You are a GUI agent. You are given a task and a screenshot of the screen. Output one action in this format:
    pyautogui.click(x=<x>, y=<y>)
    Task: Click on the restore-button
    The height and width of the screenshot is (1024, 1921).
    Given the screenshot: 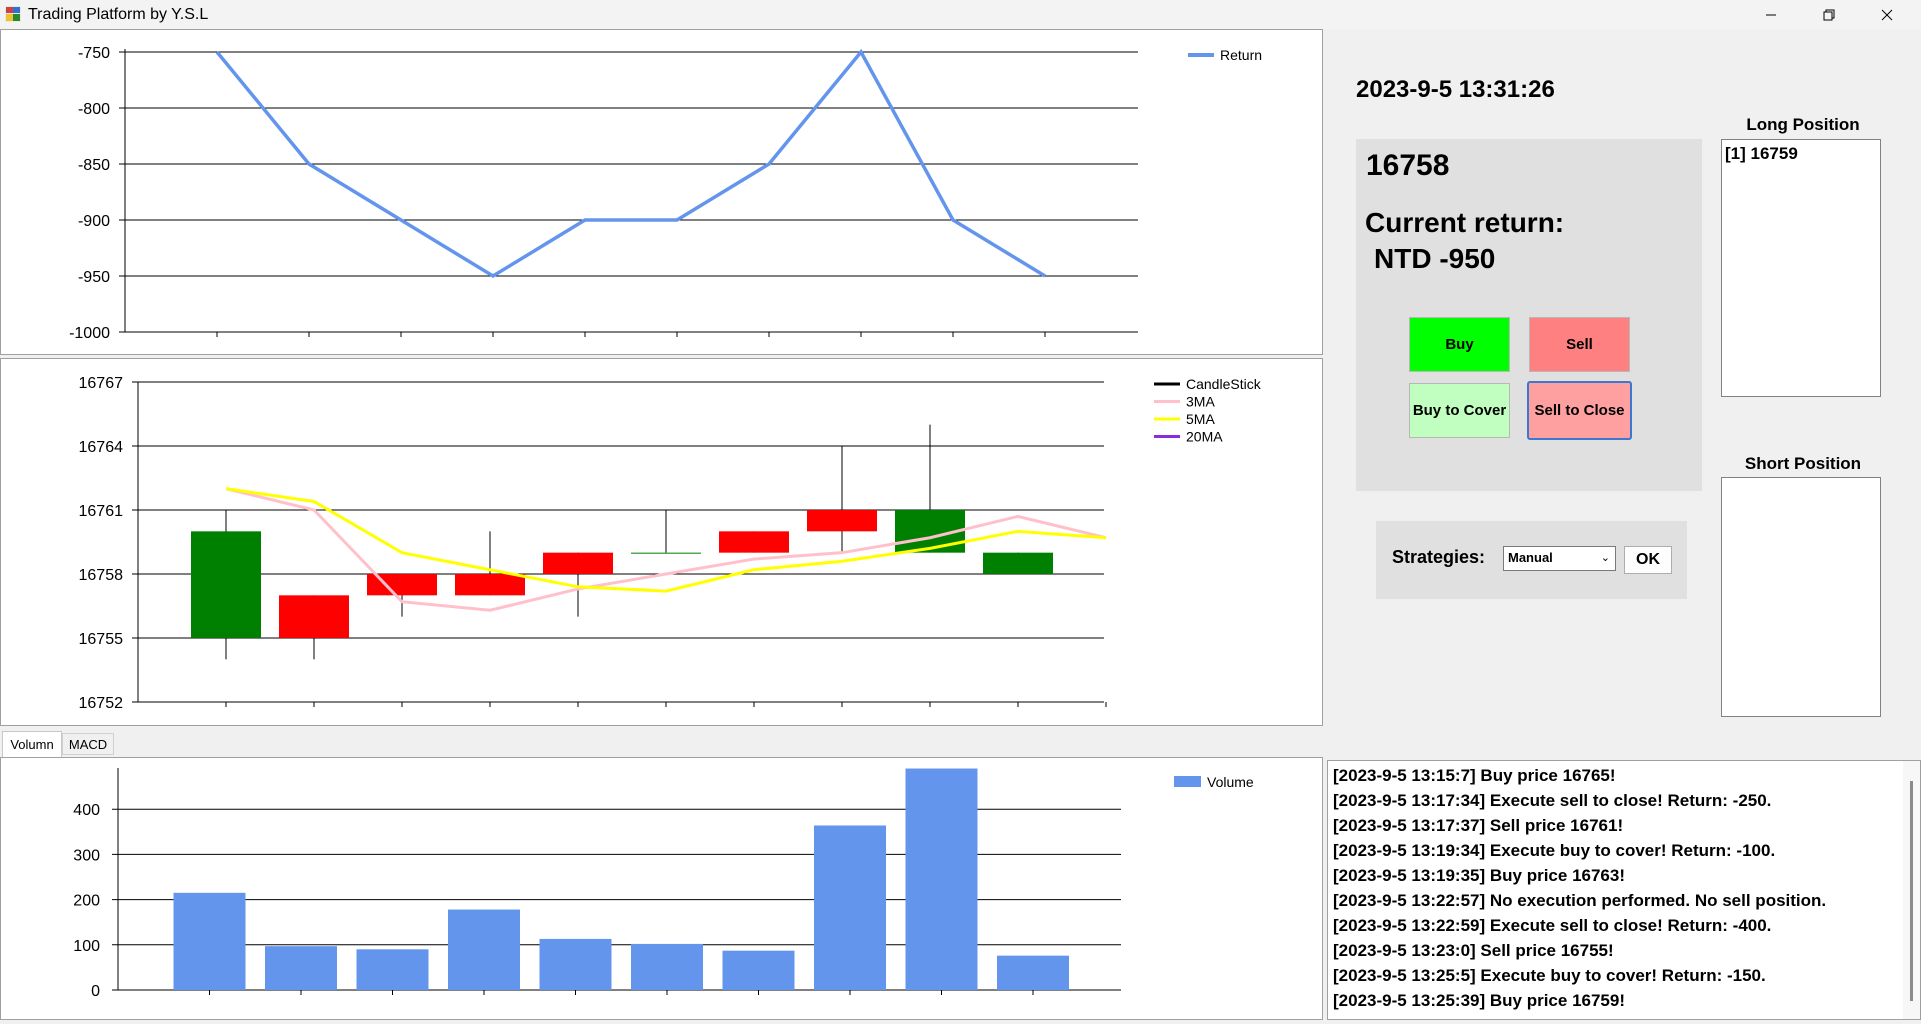 What is the action you would take?
    pyautogui.click(x=1829, y=14)
    